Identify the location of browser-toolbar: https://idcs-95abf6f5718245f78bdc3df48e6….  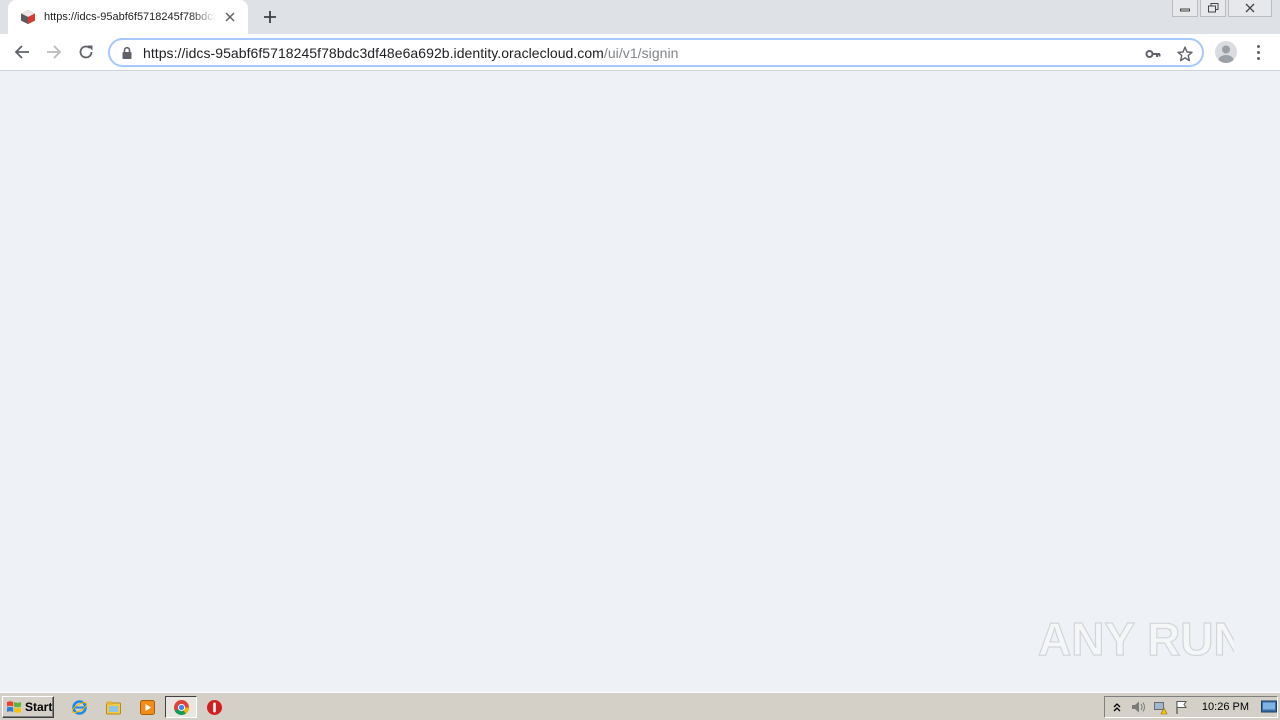
(640, 52).